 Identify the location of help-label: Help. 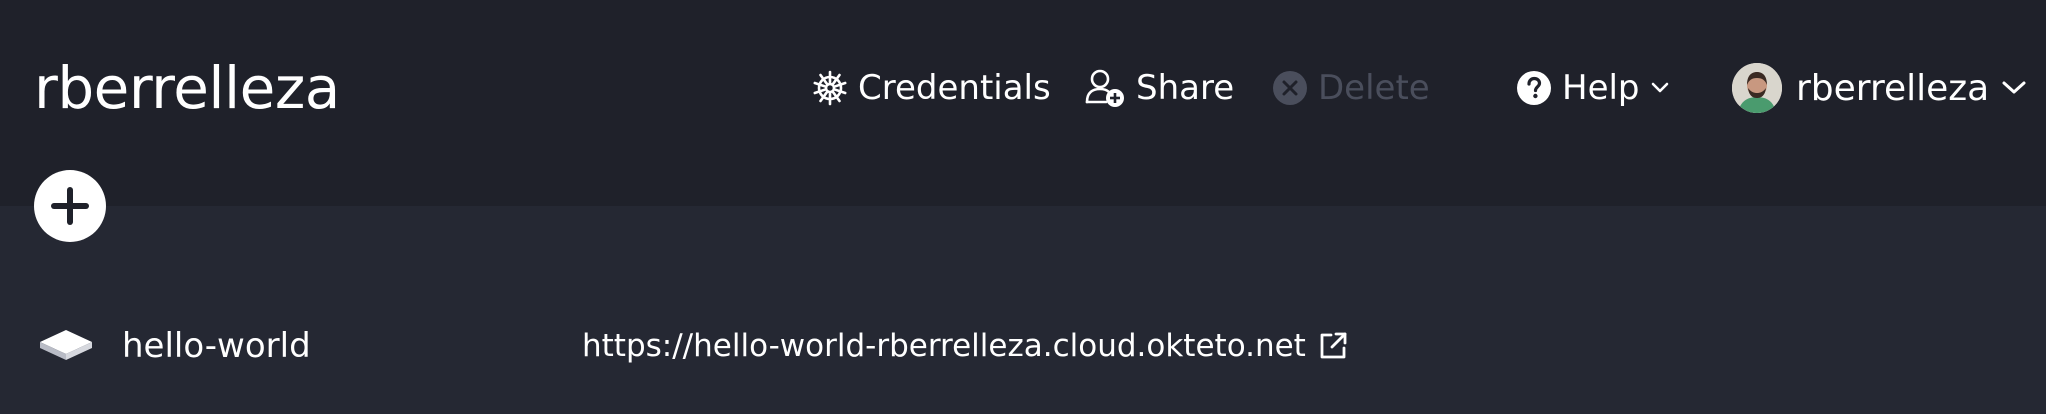
(1601, 88).